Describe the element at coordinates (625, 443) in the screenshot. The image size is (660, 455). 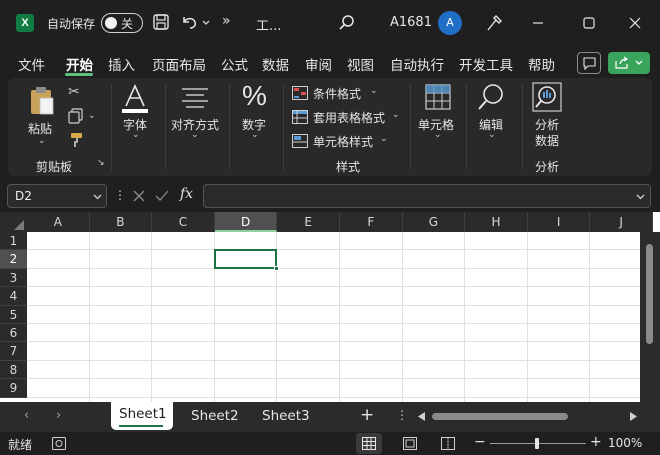
I see `zoom-level: 100%` at that location.